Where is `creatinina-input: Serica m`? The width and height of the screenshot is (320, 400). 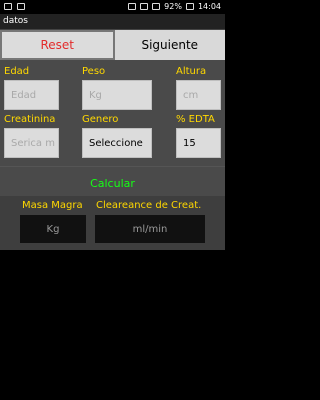 creatinina-input: Serica m is located at coordinates (31, 143).